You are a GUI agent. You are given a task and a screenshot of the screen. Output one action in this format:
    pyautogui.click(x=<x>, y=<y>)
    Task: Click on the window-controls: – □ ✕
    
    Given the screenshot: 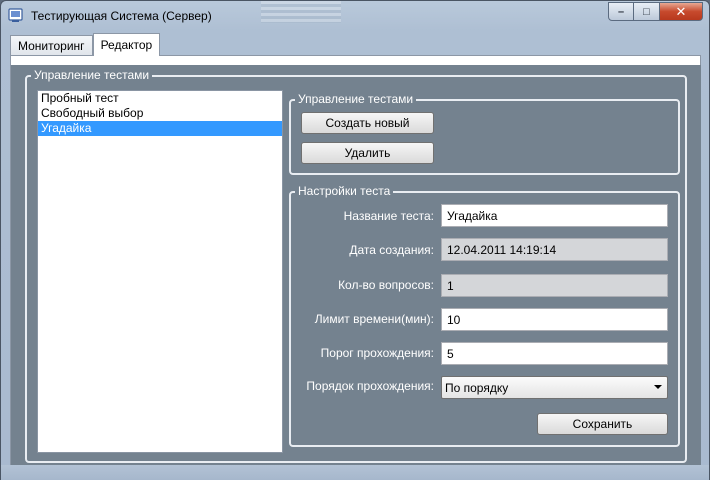 What is the action you would take?
    pyautogui.click(x=655, y=11)
    